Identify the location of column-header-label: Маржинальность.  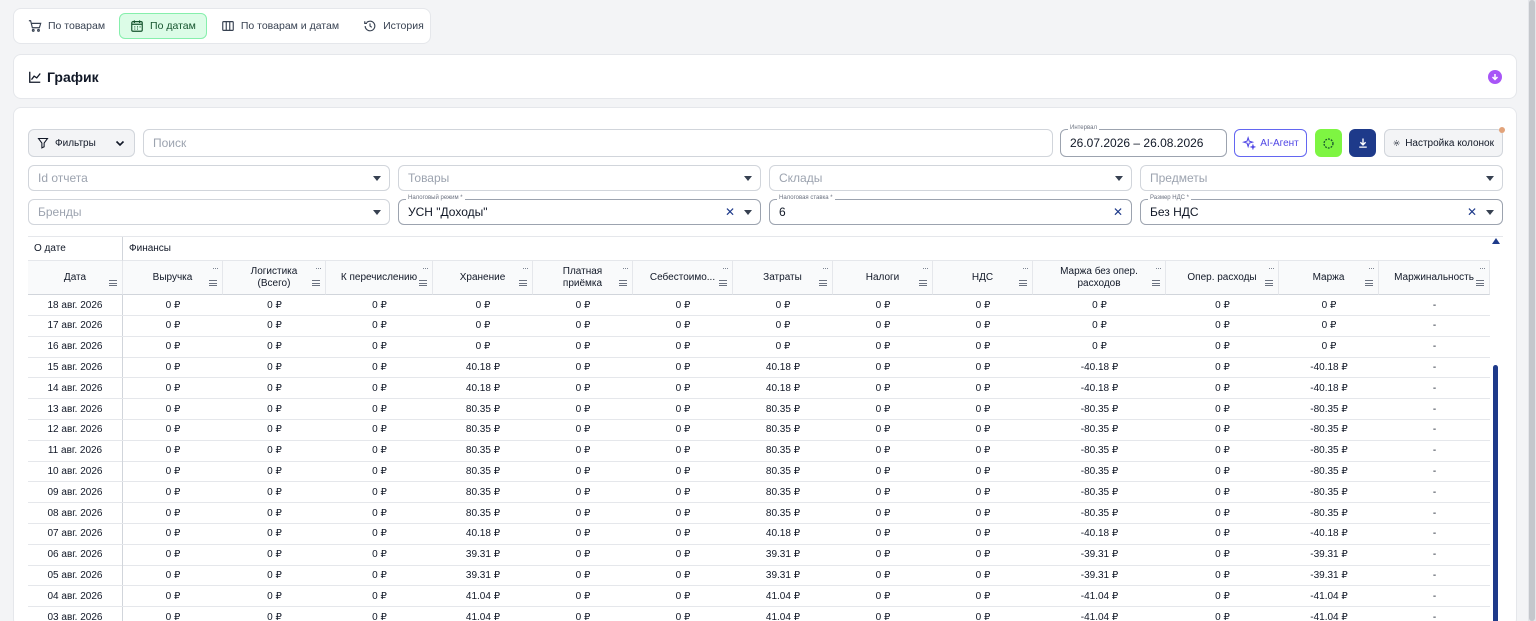
(1434, 277).